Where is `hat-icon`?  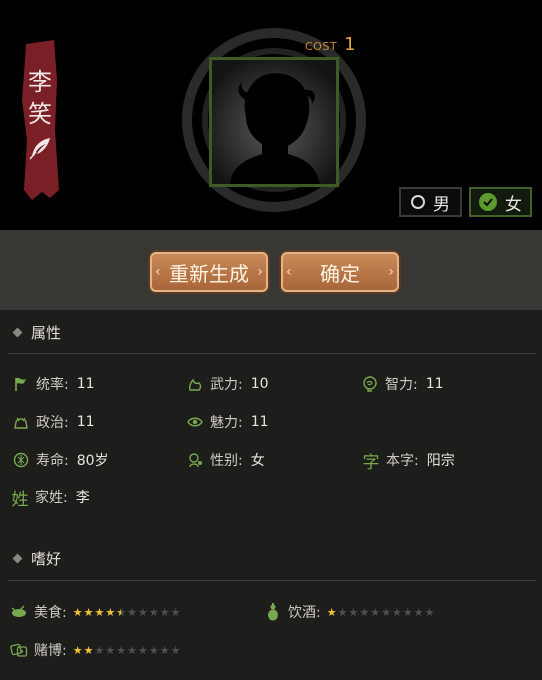
hat-icon is located at coordinates (21, 422).